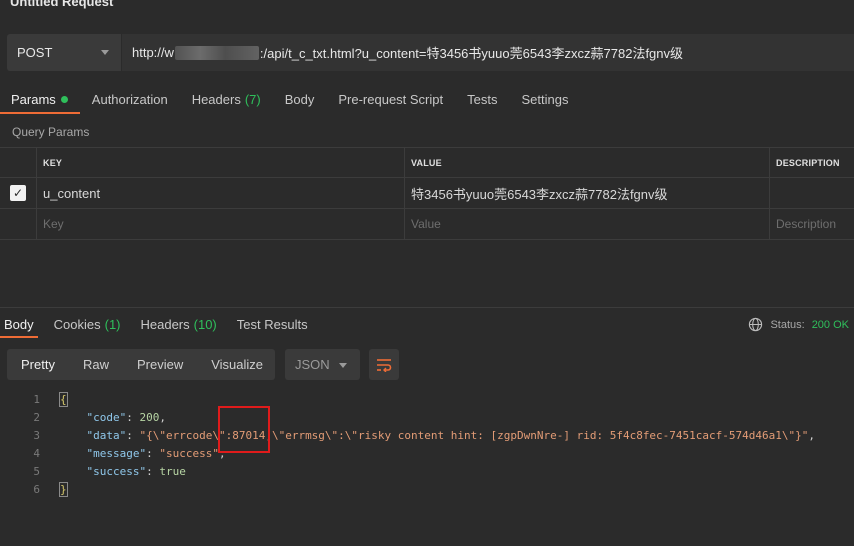  What do you see at coordinates (77, 324) in the screenshot?
I see `tab-cookies-label: Cookies` at bounding box center [77, 324].